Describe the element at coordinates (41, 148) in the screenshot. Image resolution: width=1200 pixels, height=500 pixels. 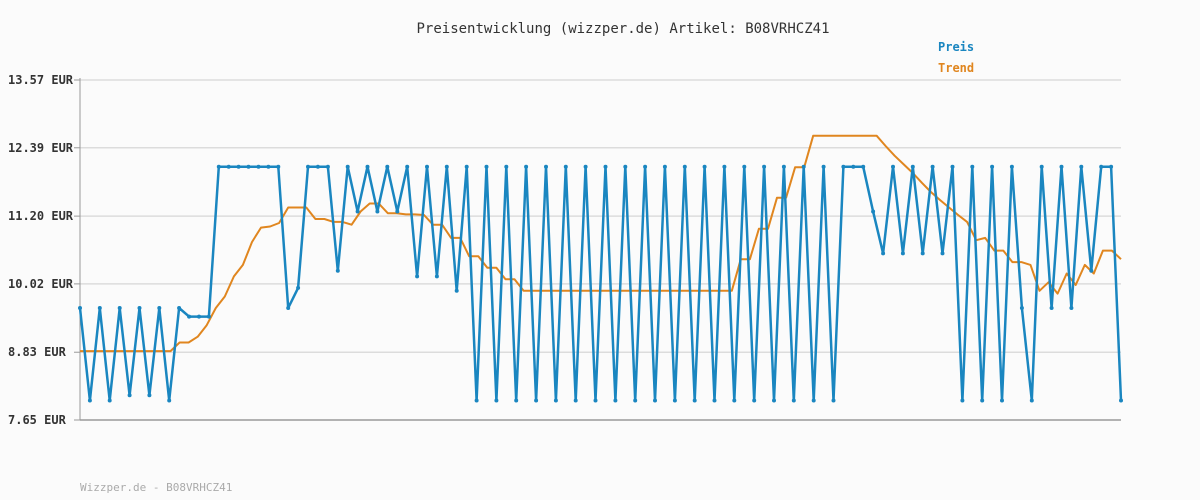
I see `y-tick-label: 12.39 EUR` at that location.